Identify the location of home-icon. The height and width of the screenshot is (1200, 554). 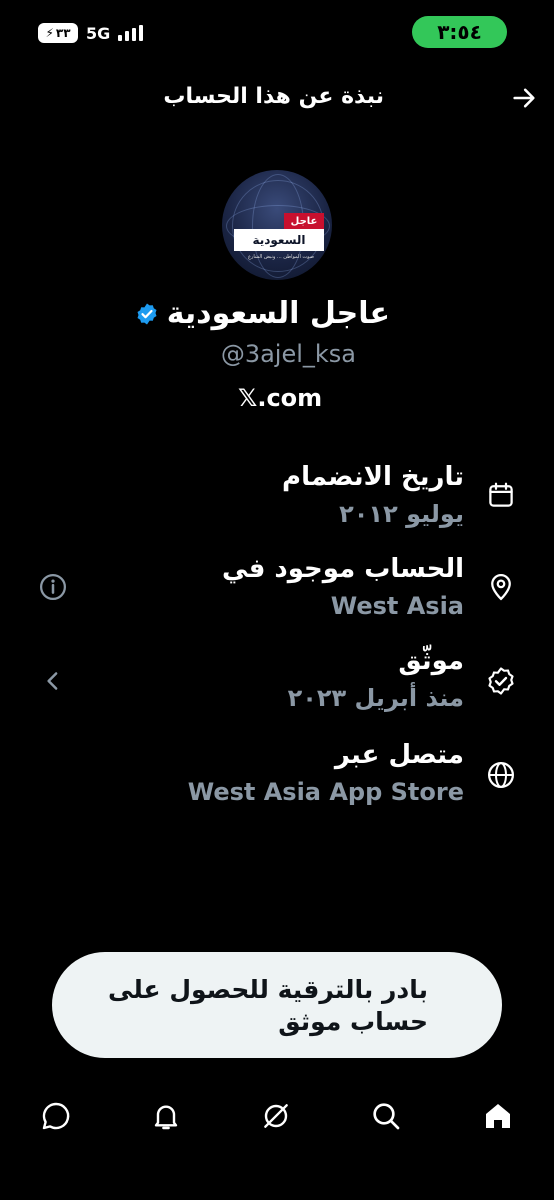
(498, 1116).